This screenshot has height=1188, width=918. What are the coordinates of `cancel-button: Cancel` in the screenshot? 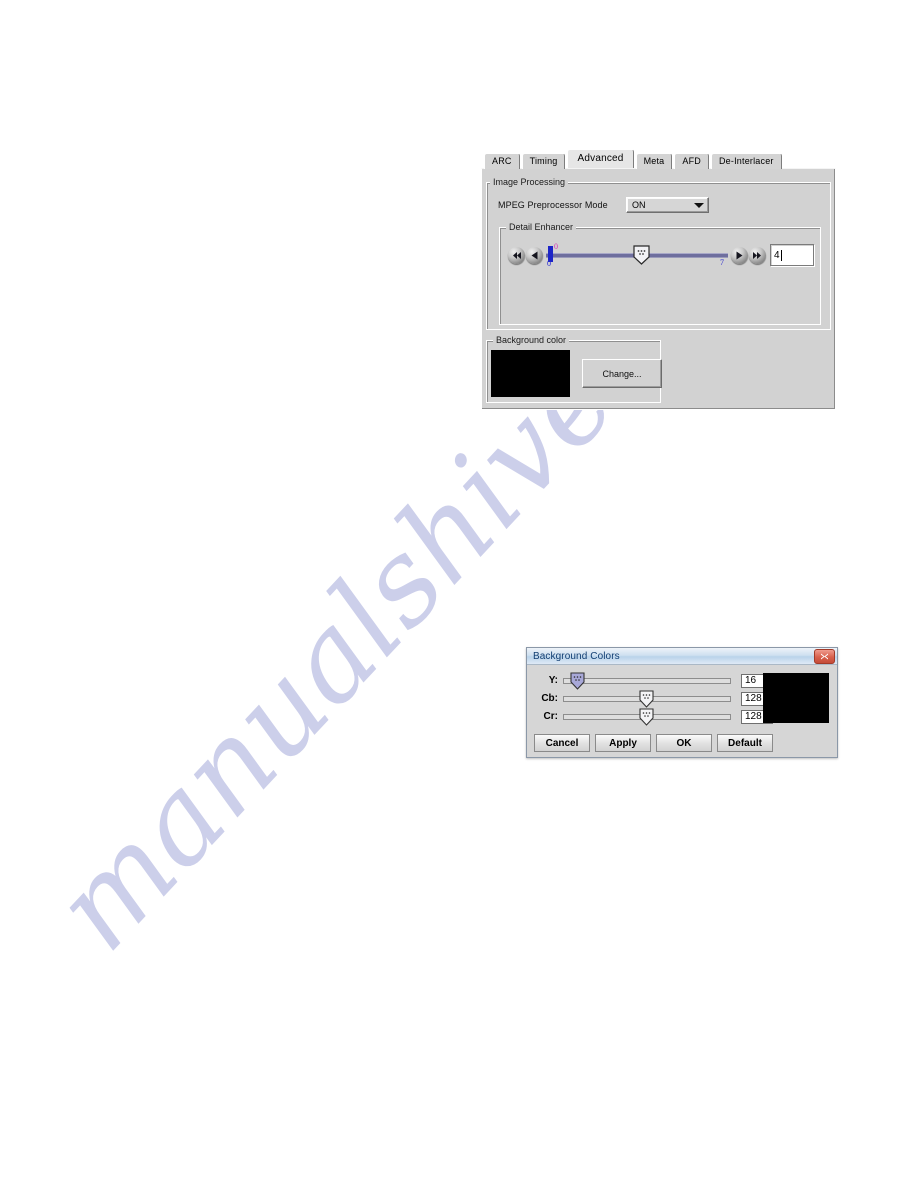 It's located at (562, 743).